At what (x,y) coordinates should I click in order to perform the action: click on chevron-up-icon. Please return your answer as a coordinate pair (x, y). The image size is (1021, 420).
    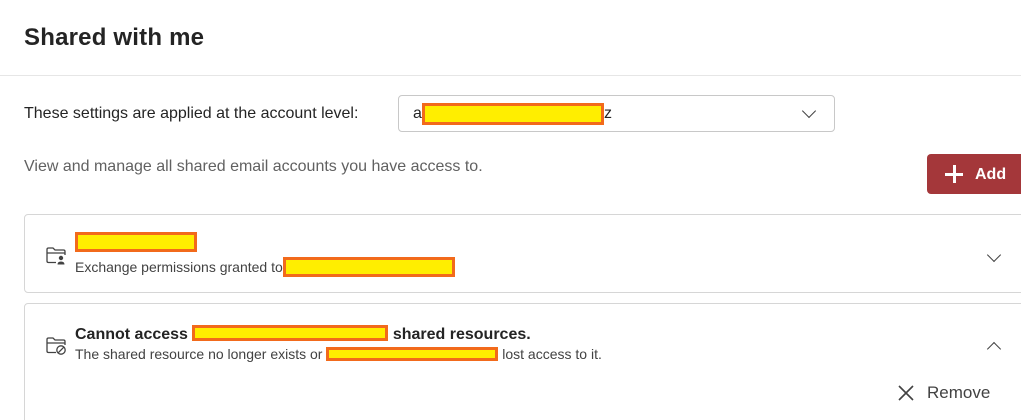
    Looking at the image, I should click on (994, 349).